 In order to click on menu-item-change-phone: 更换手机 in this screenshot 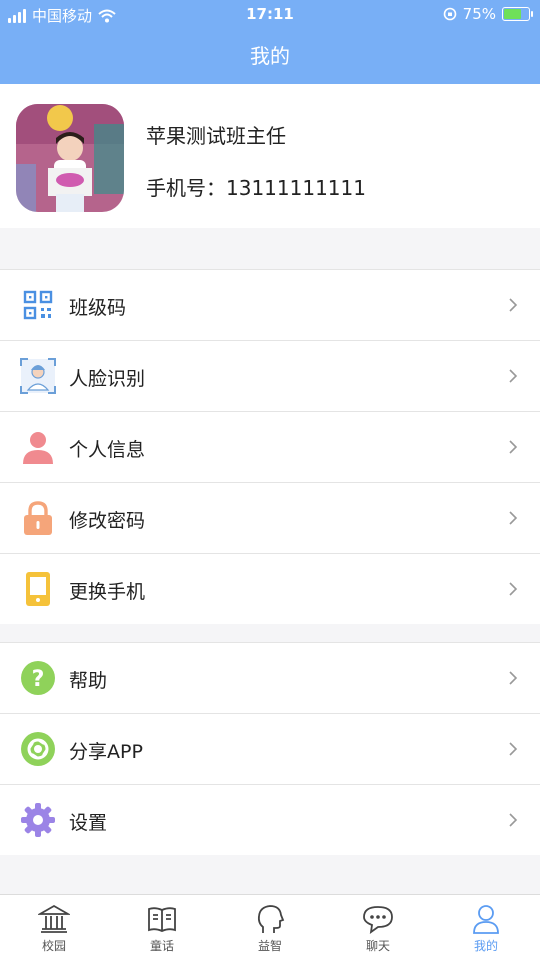, I will do `click(270, 589)`.